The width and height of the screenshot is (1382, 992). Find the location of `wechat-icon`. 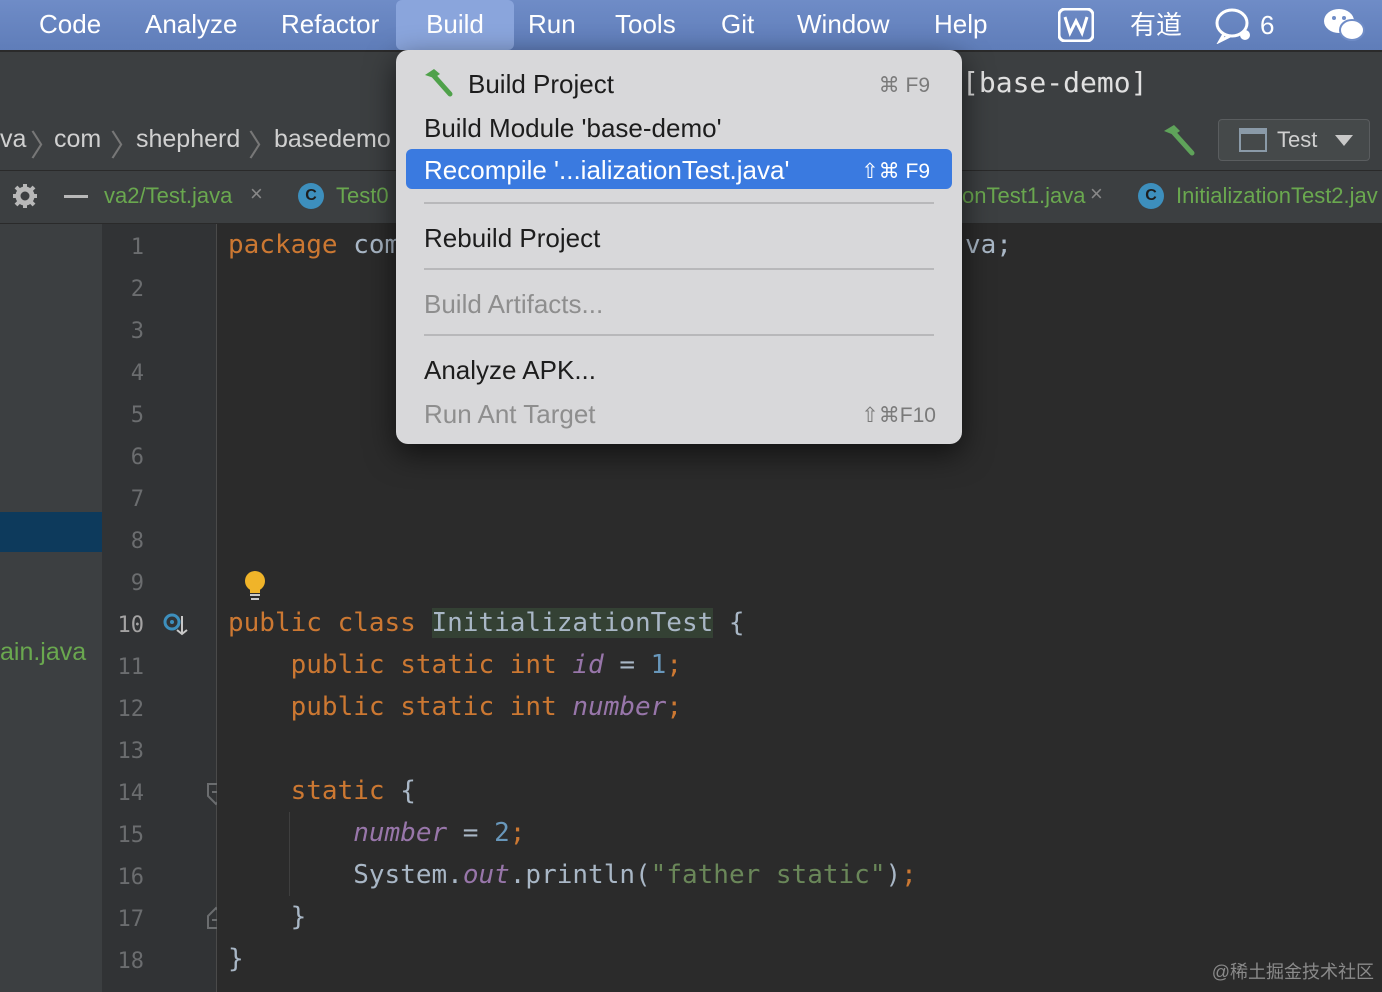

wechat-icon is located at coordinates (1344, 30).